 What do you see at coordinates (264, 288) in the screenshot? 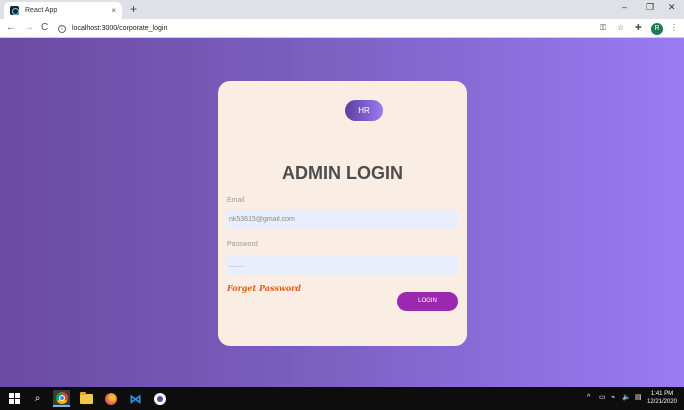
I see `forgot-password-link: Forget Password` at bounding box center [264, 288].